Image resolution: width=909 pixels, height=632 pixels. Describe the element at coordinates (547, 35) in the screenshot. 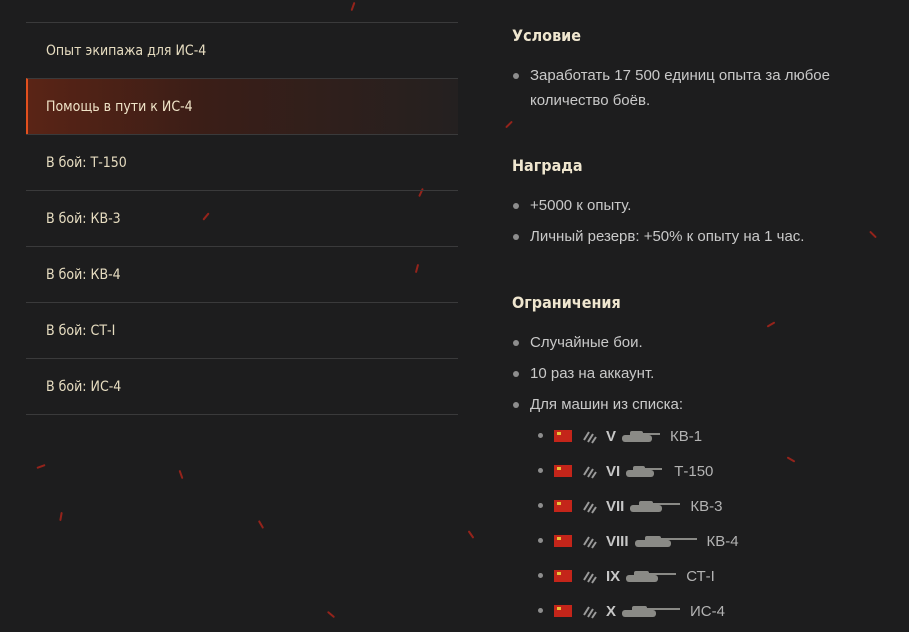

I see `condition-title: Условие` at that location.